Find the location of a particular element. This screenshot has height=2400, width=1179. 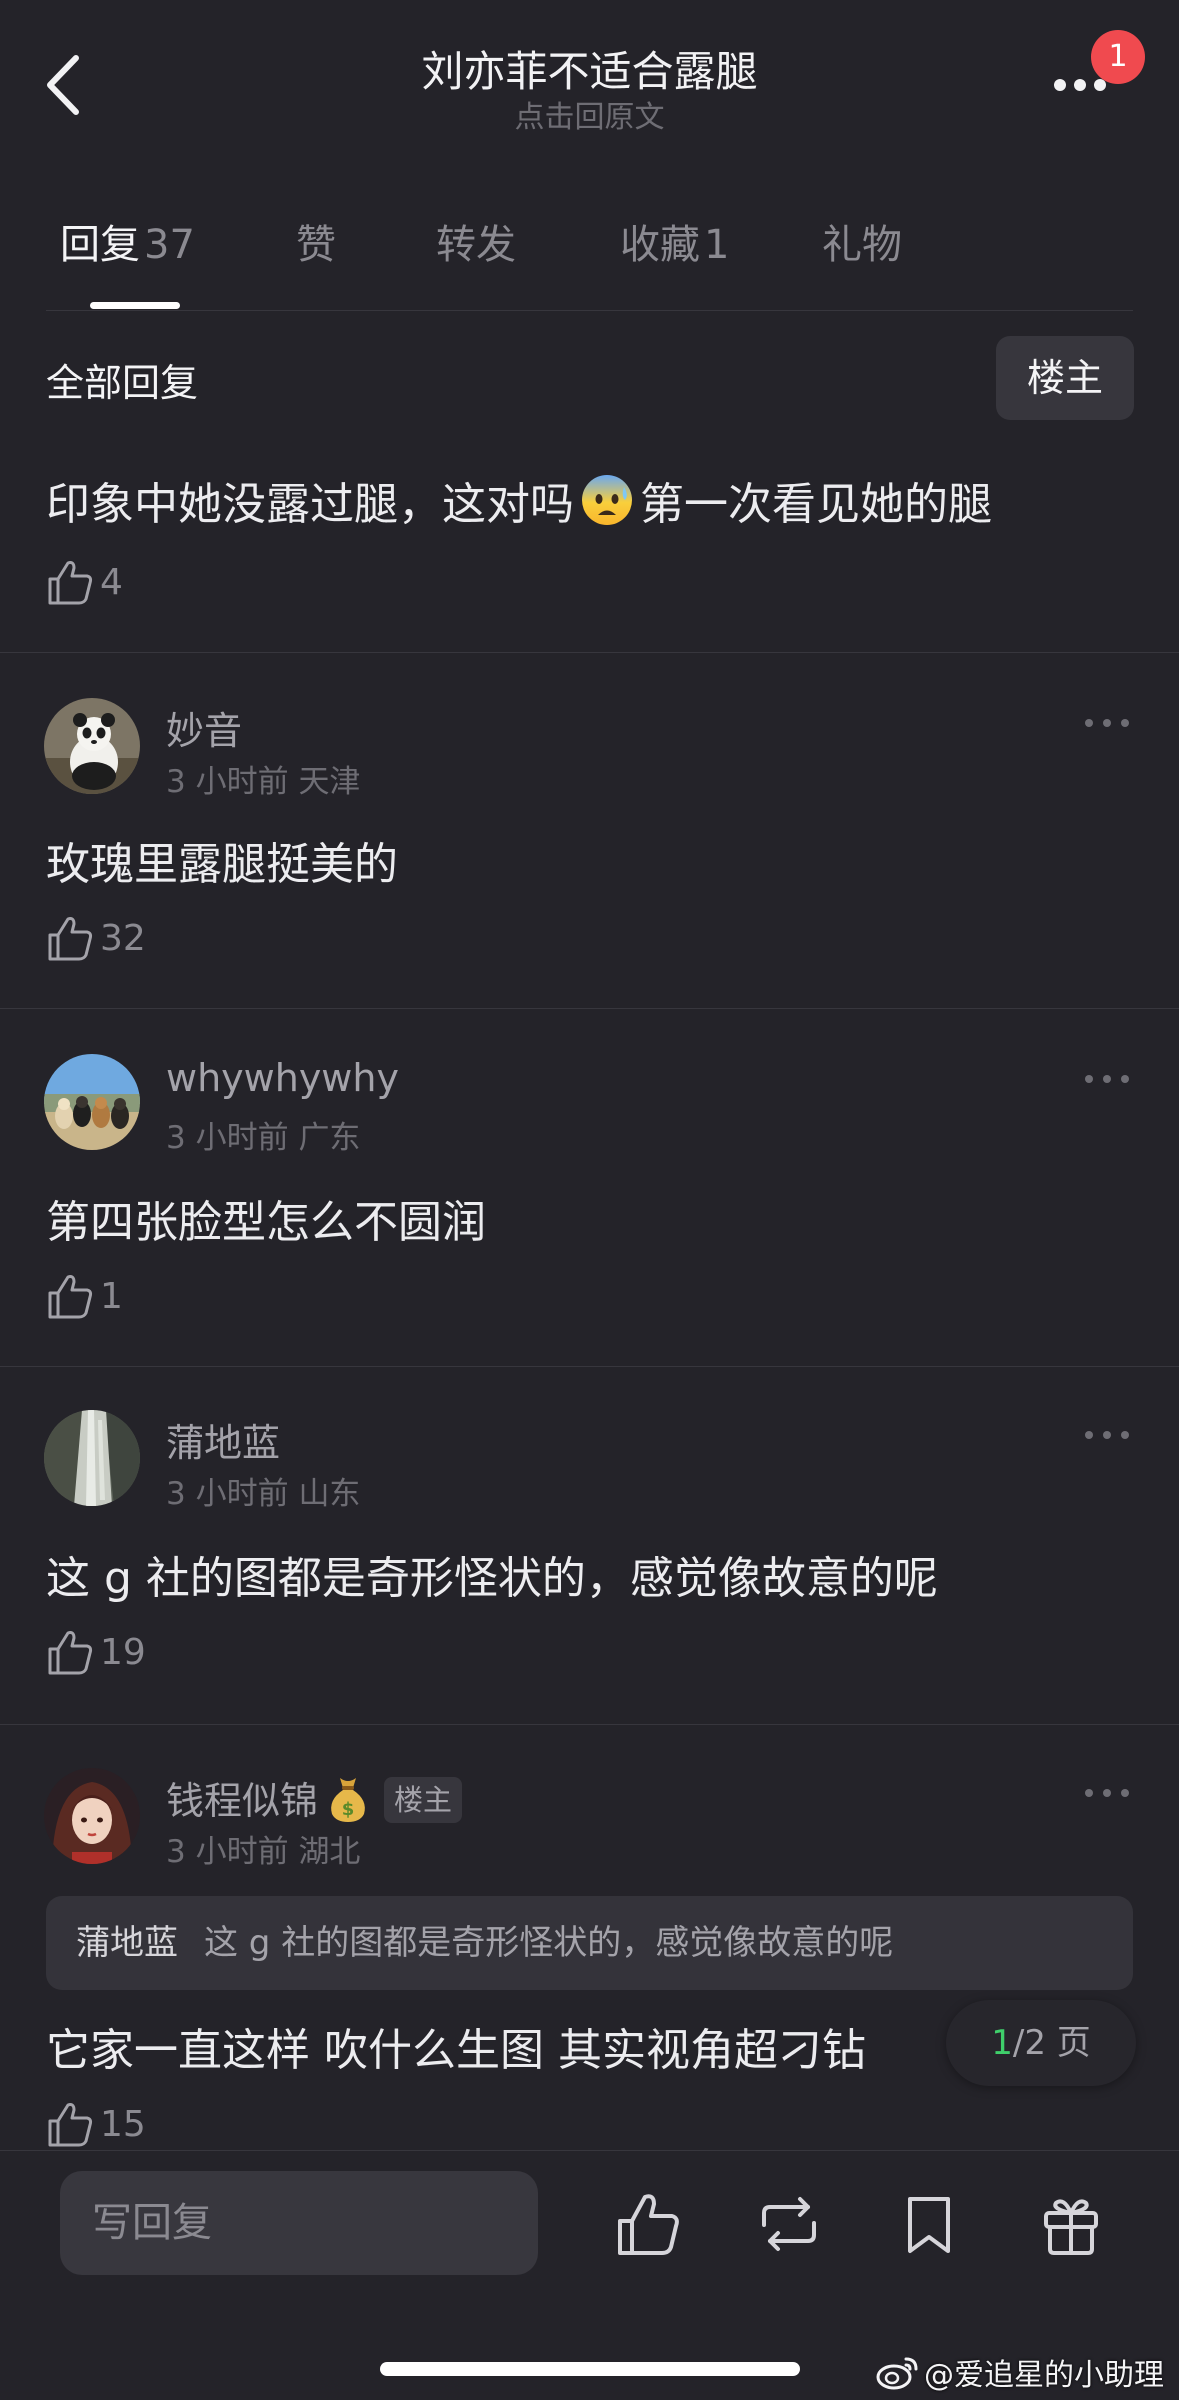

comment-text: 这 g 社的图都是奇形怪状的，感觉像故意的呢 is located at coordinates (492, 1578).